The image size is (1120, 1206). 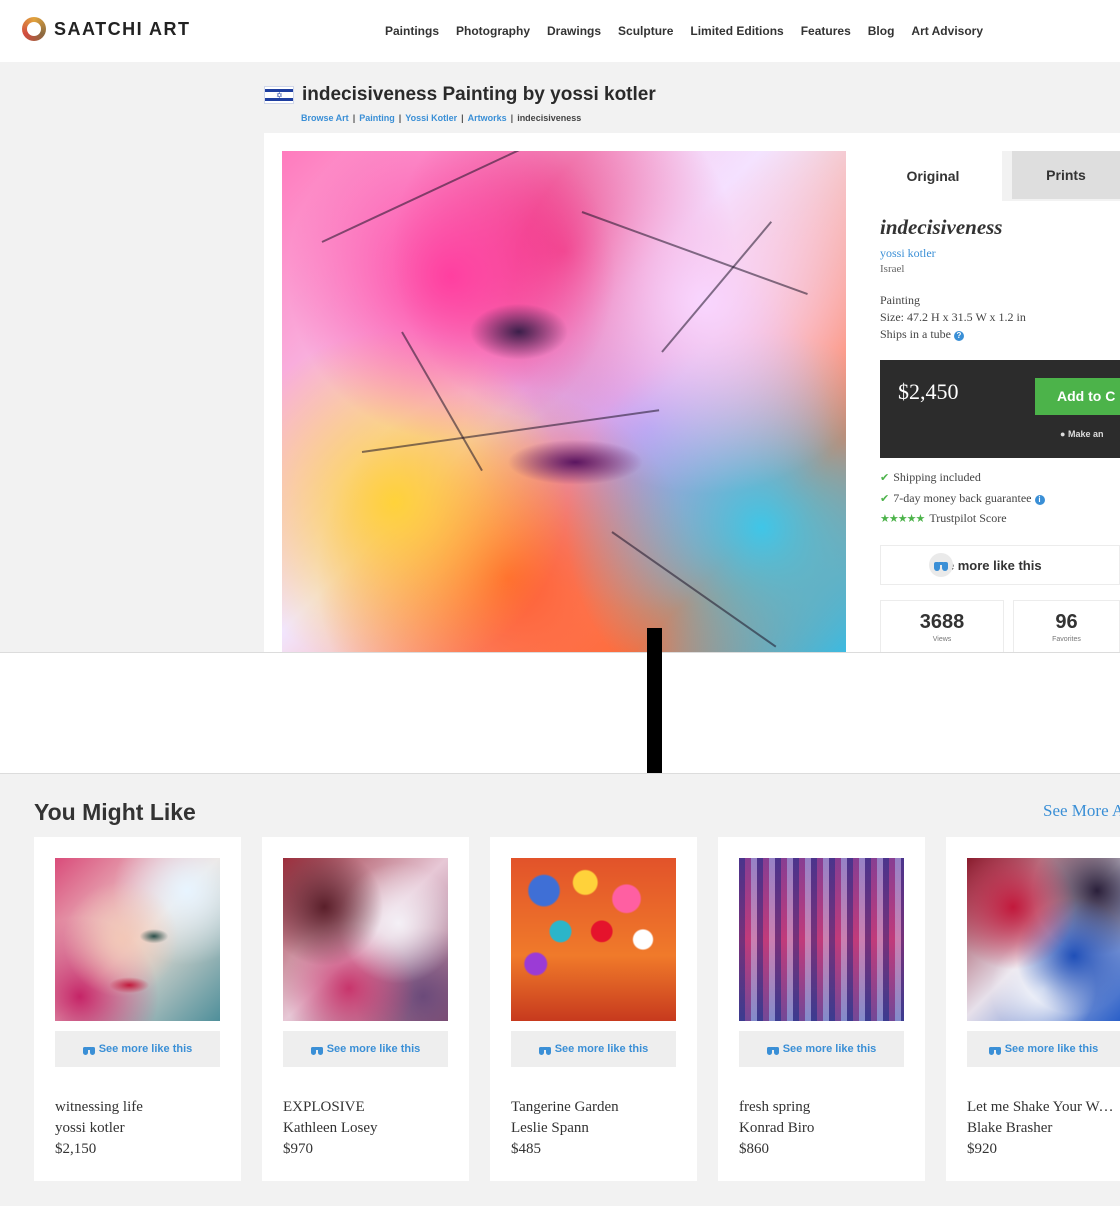 I want to click on shipping-format: Ships in a tube ?, so click(x=922, y=334).